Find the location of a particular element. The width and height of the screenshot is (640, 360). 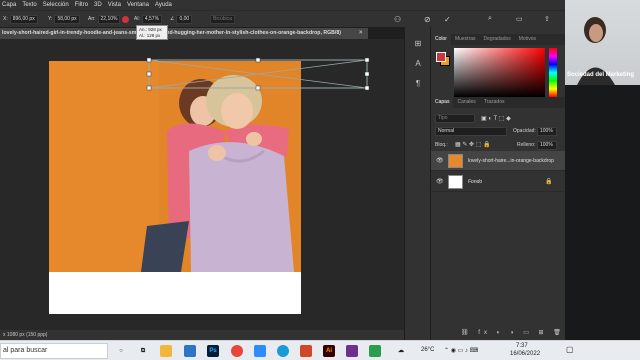

zoom-icon is located at coordinates (260, 351).